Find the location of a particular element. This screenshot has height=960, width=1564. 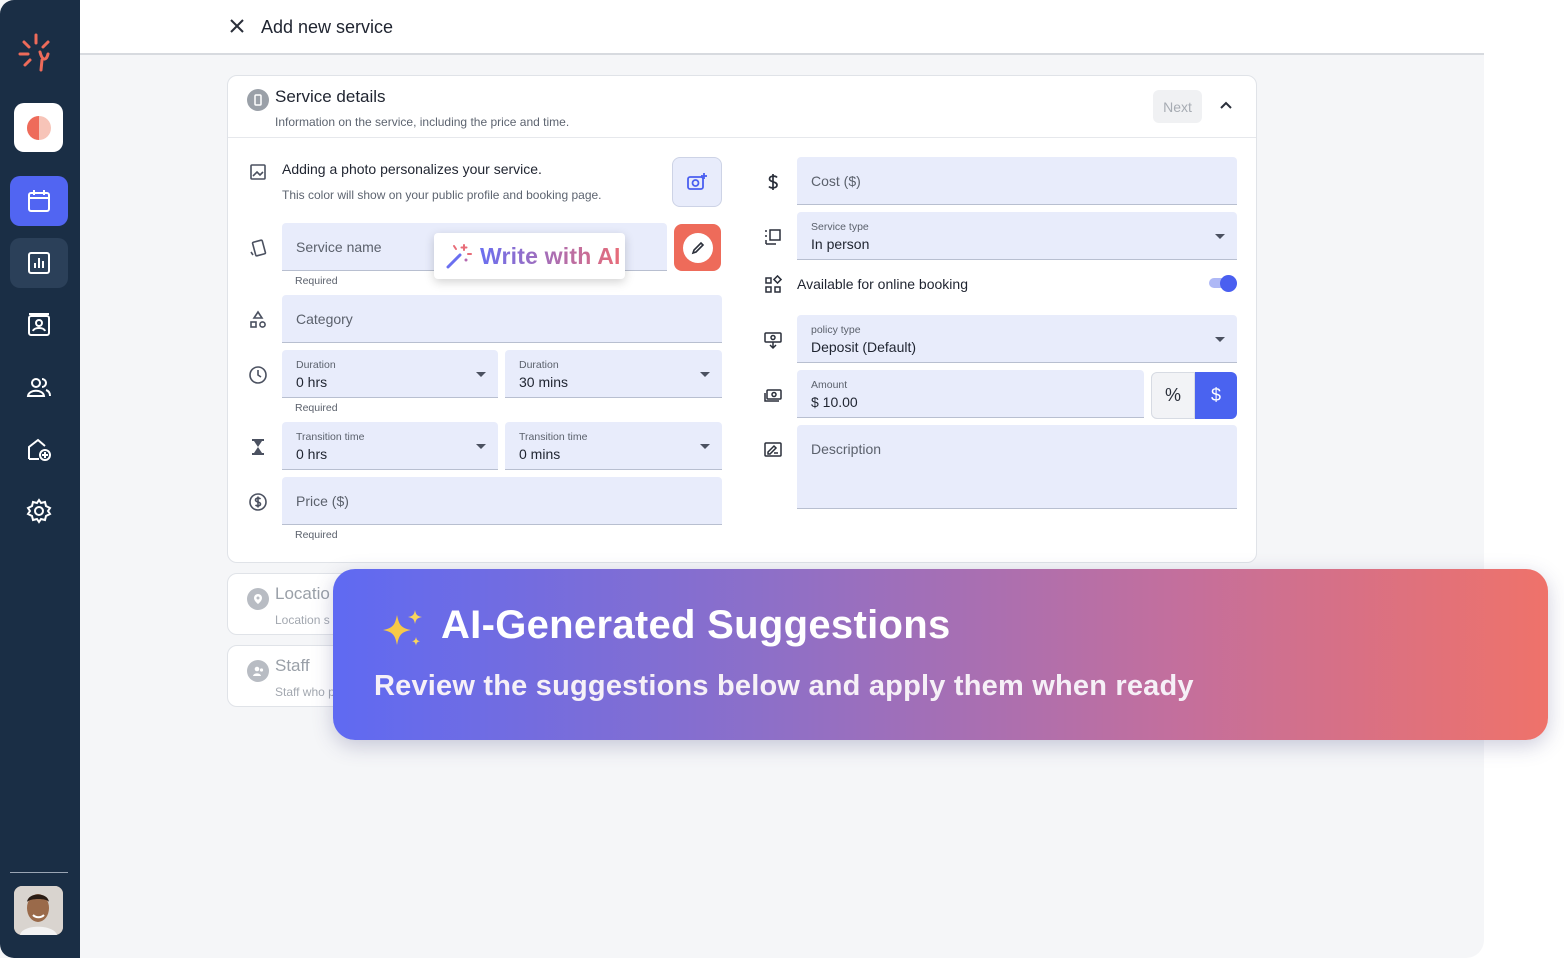

calendar-icon is located at coordinates (39, 201).